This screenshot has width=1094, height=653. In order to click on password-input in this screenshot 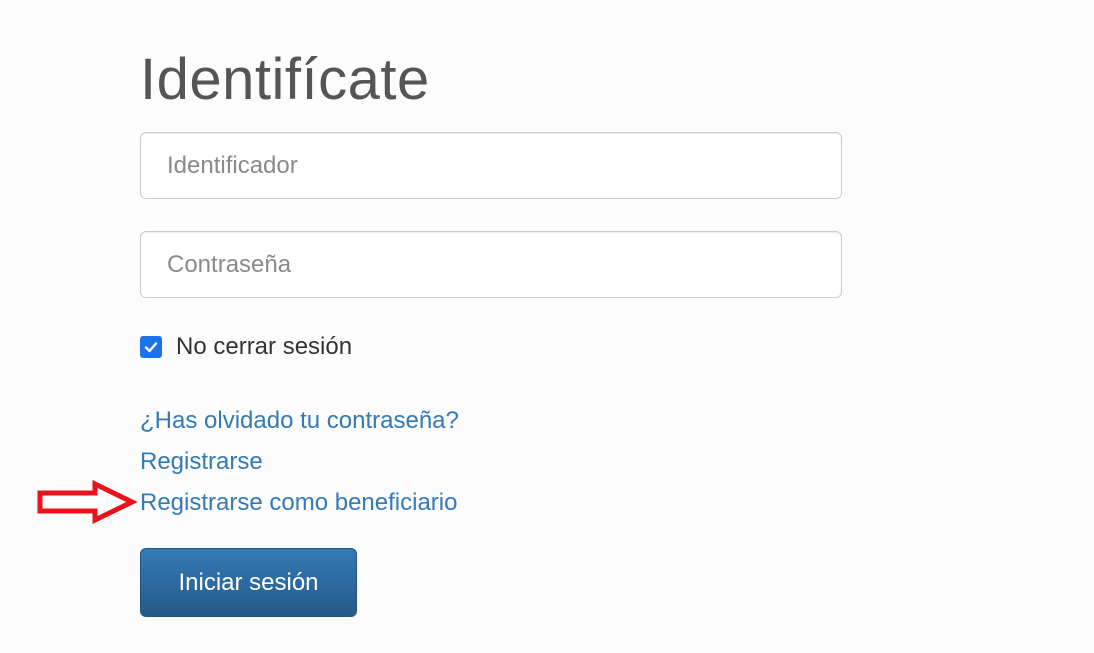, I will do `click(491, 264)`.